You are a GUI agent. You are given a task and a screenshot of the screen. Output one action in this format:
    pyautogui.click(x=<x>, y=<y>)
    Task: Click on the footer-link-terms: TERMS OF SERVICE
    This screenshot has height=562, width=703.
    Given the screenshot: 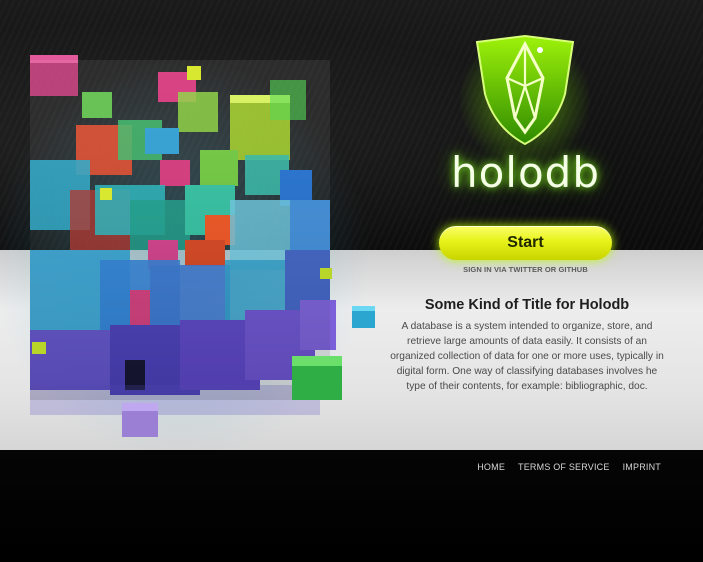 What is the action you would take?
    pyautogui.click(x=564, y=467)
    